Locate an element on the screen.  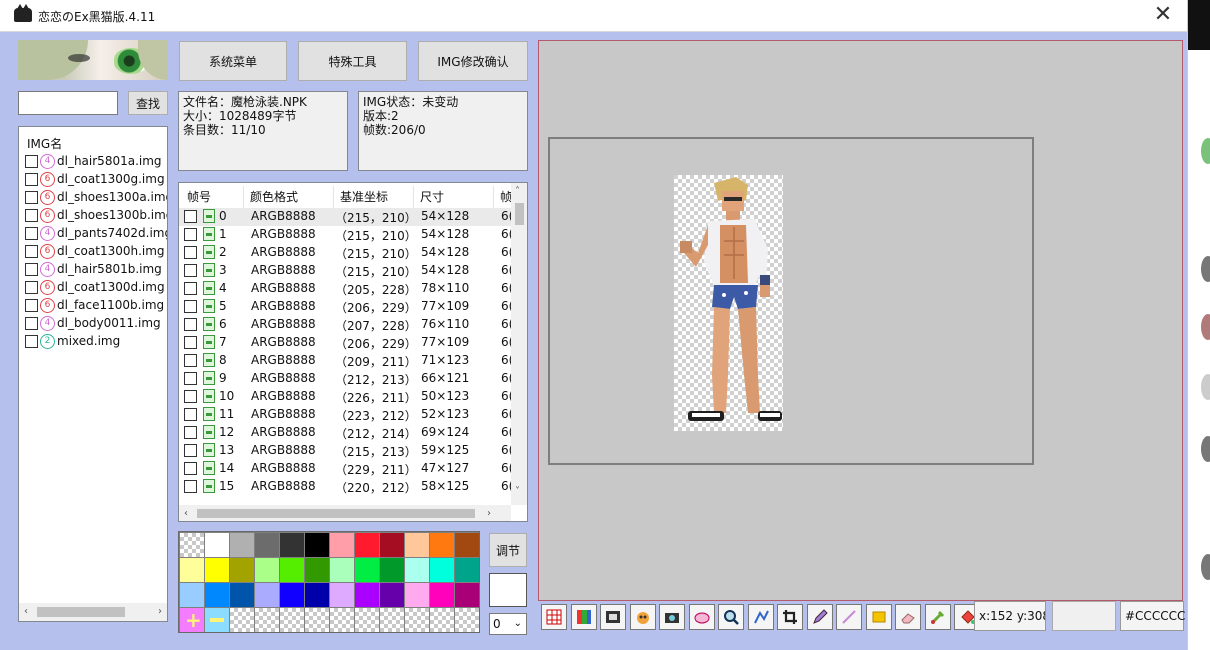
table-row: 5 ARGB8888 （206，229） 77×109 6( is located at coordinates (346, 307).